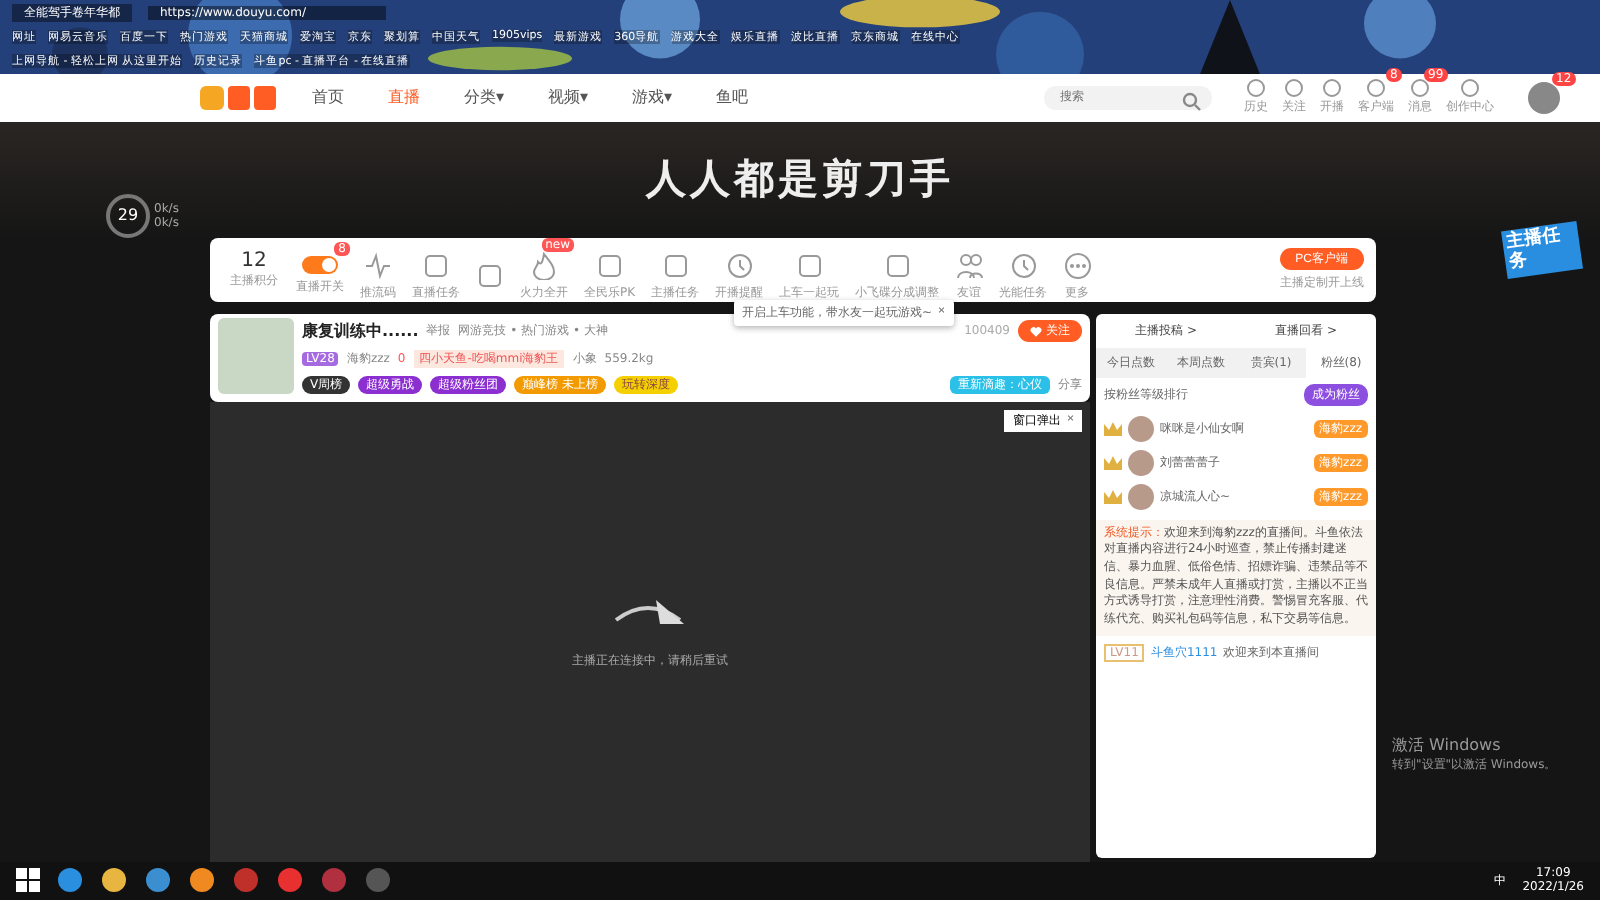 The image size is (1600, 900). Describe the element at coordinates (320, 265) in the screenshot. I see `toggle-switch` at that location.